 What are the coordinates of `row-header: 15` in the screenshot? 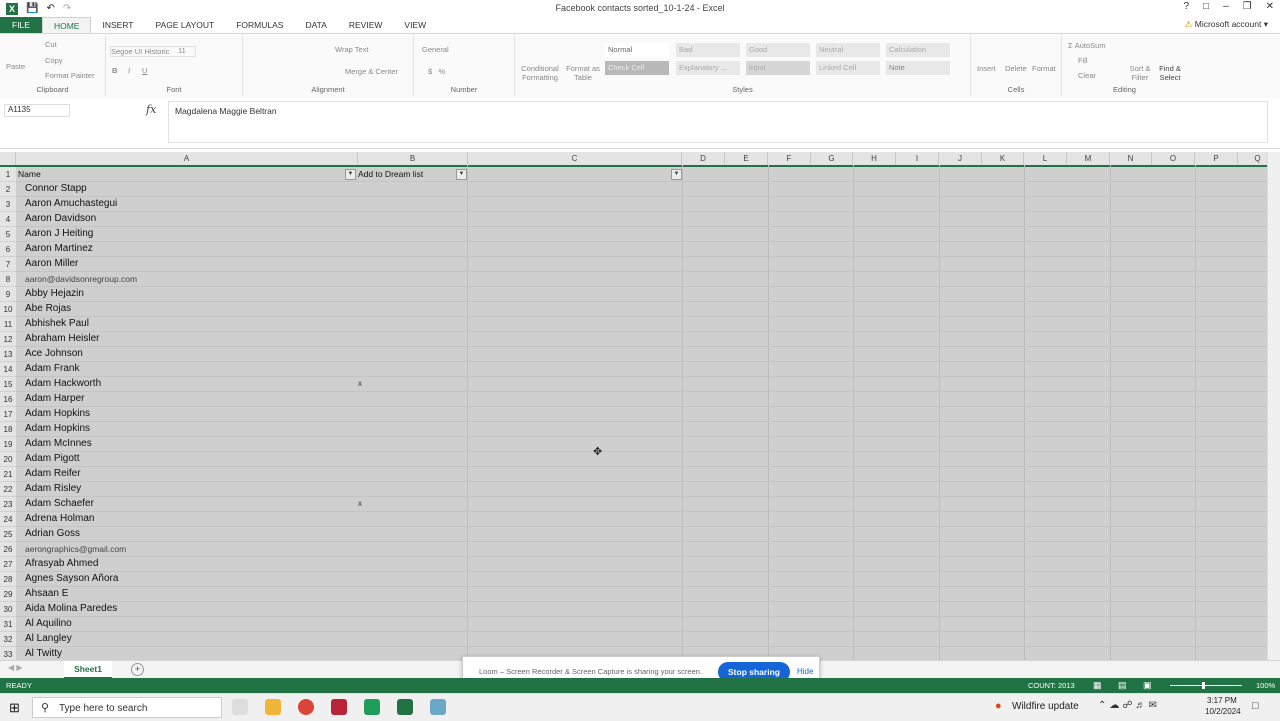 It's located at (8, 384).